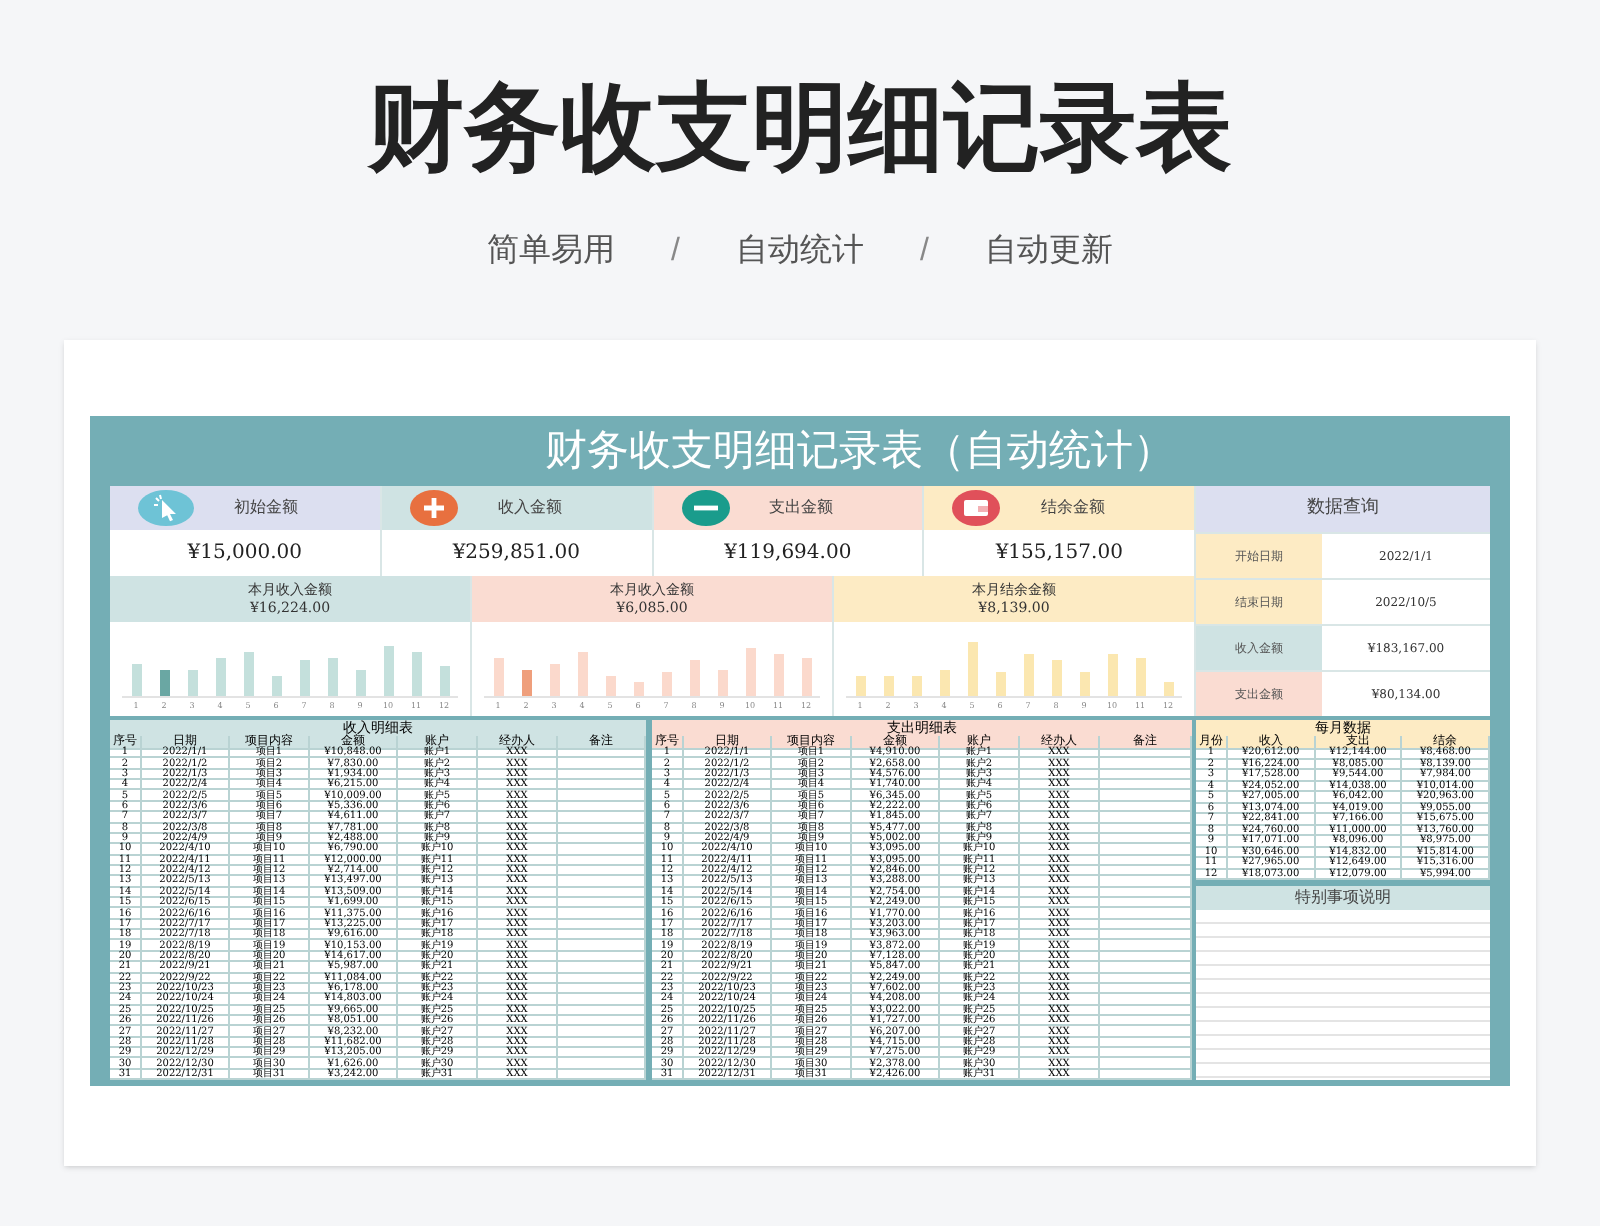 Image resolution: width=1600 pixels, height=1226 pixels. What do you see at coordinates (244, 554) in the screenshot?
I see `summary-value: ¥15,000.00` at bounding box center [244, 554].